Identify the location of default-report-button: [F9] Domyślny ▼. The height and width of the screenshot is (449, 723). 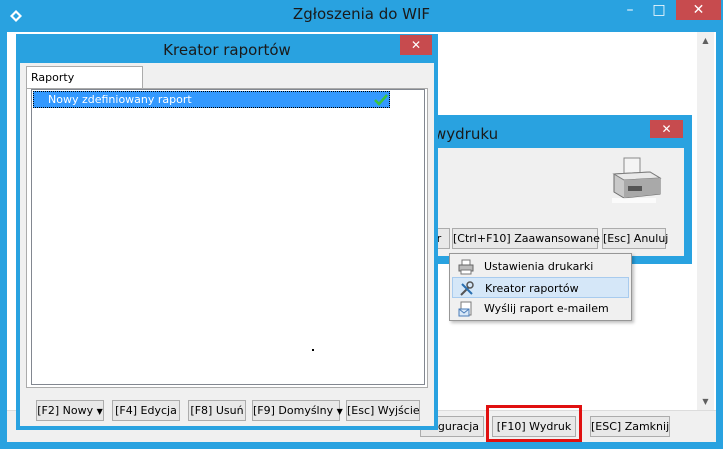
(297, 410).